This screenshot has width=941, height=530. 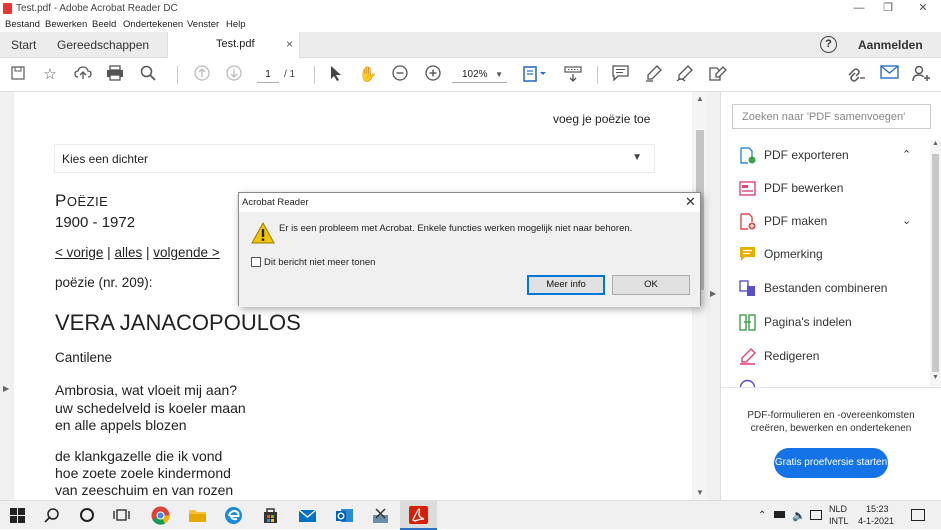 What do you see at coordinates (104, 24) in the screenshot?
I see `menu-view: Beeld` at bounding box center [104, 24].